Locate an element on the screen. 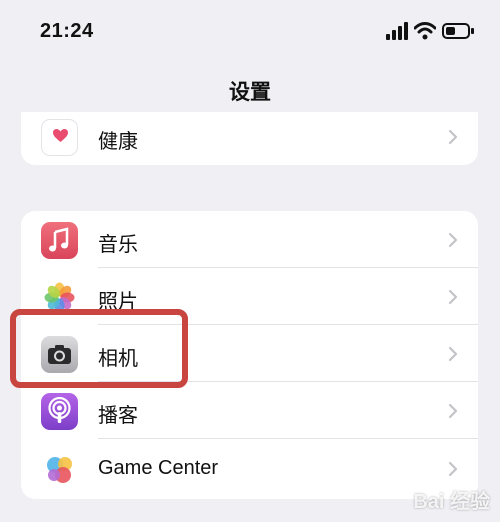  wifi-icon is located at coordinates (425, 31).